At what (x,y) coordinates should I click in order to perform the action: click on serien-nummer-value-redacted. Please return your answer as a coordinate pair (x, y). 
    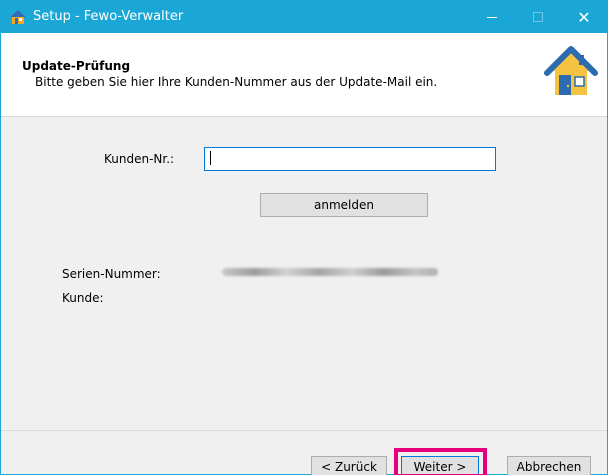
    Looking at the image, I should click on (330, 272).